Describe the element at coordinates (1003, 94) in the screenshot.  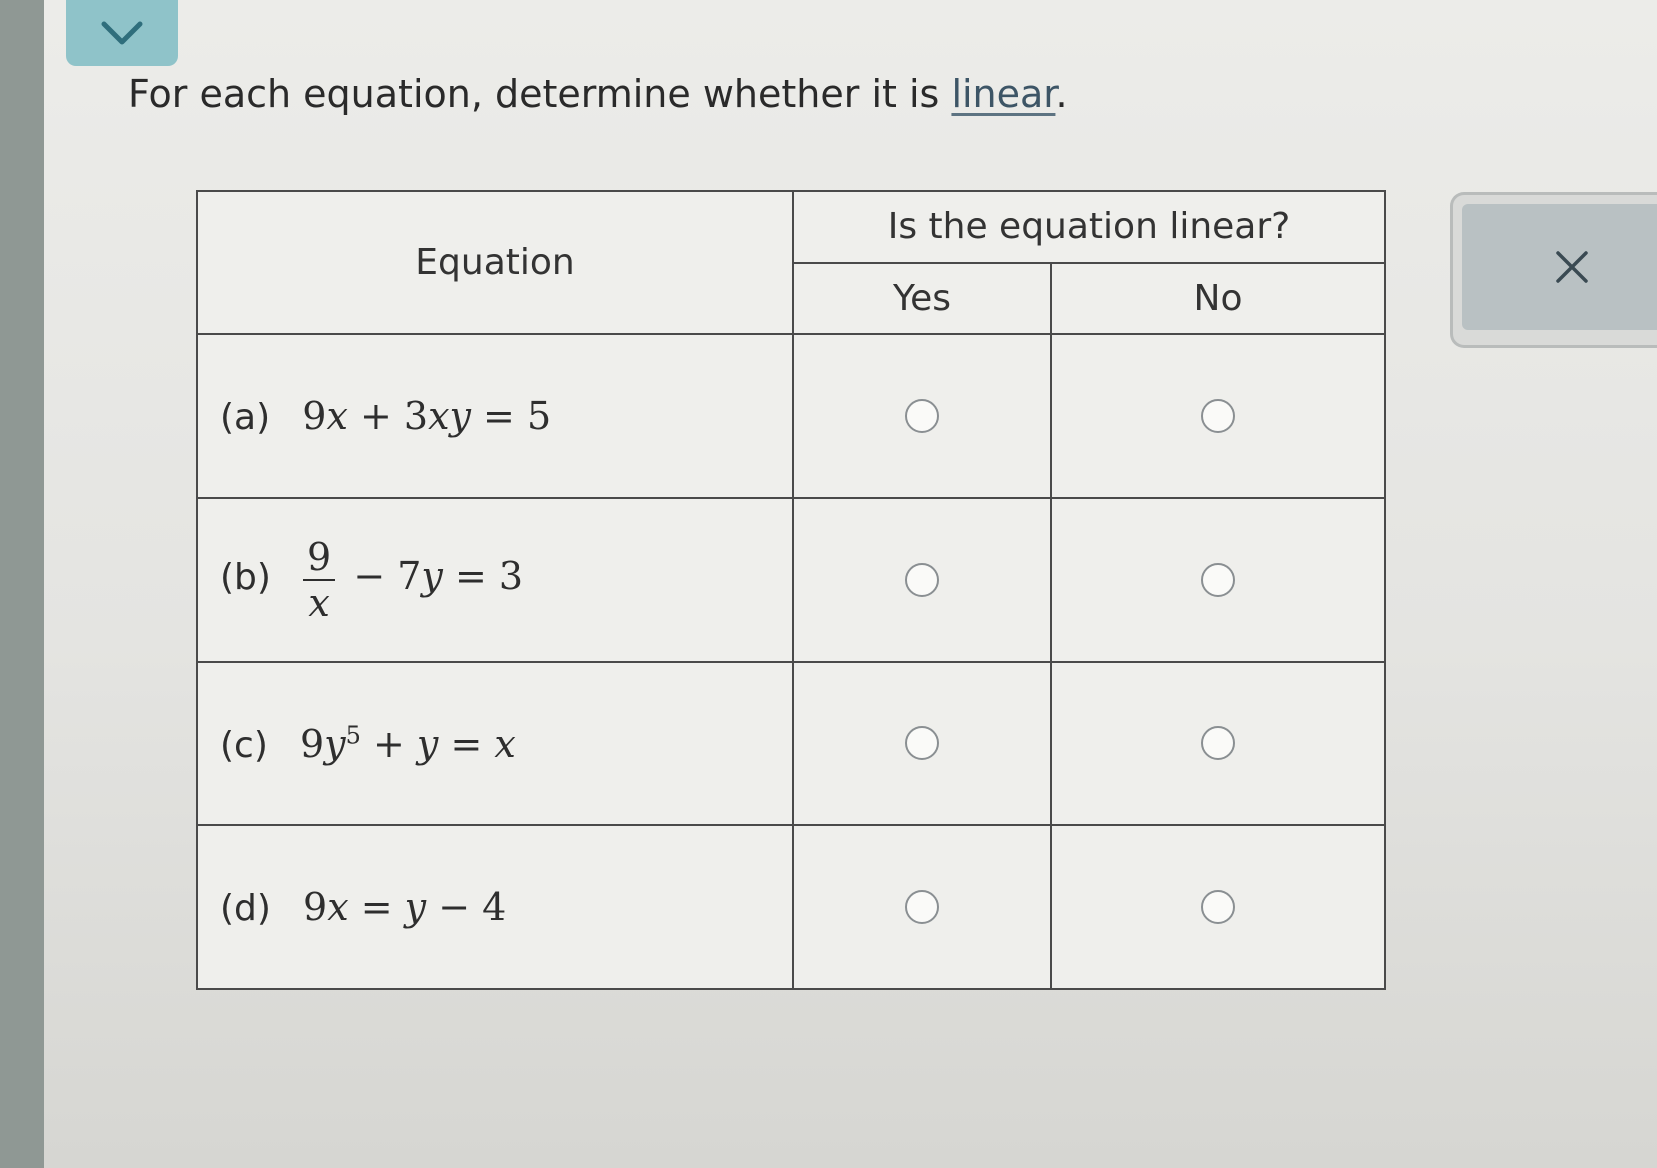
I see `linear-definition-link: linear` at that location.